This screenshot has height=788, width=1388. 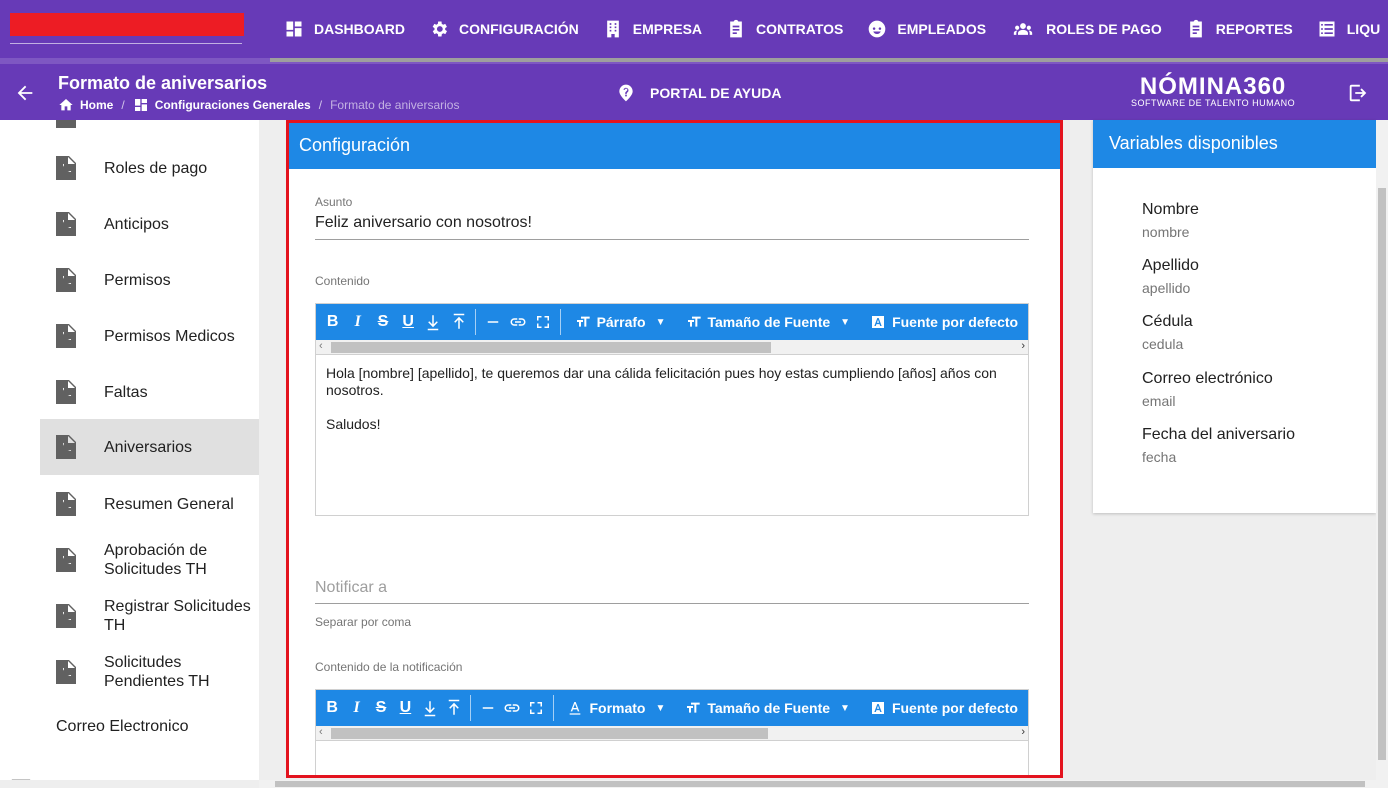 I want to click on subject-underline, so click(x=672, y=239).